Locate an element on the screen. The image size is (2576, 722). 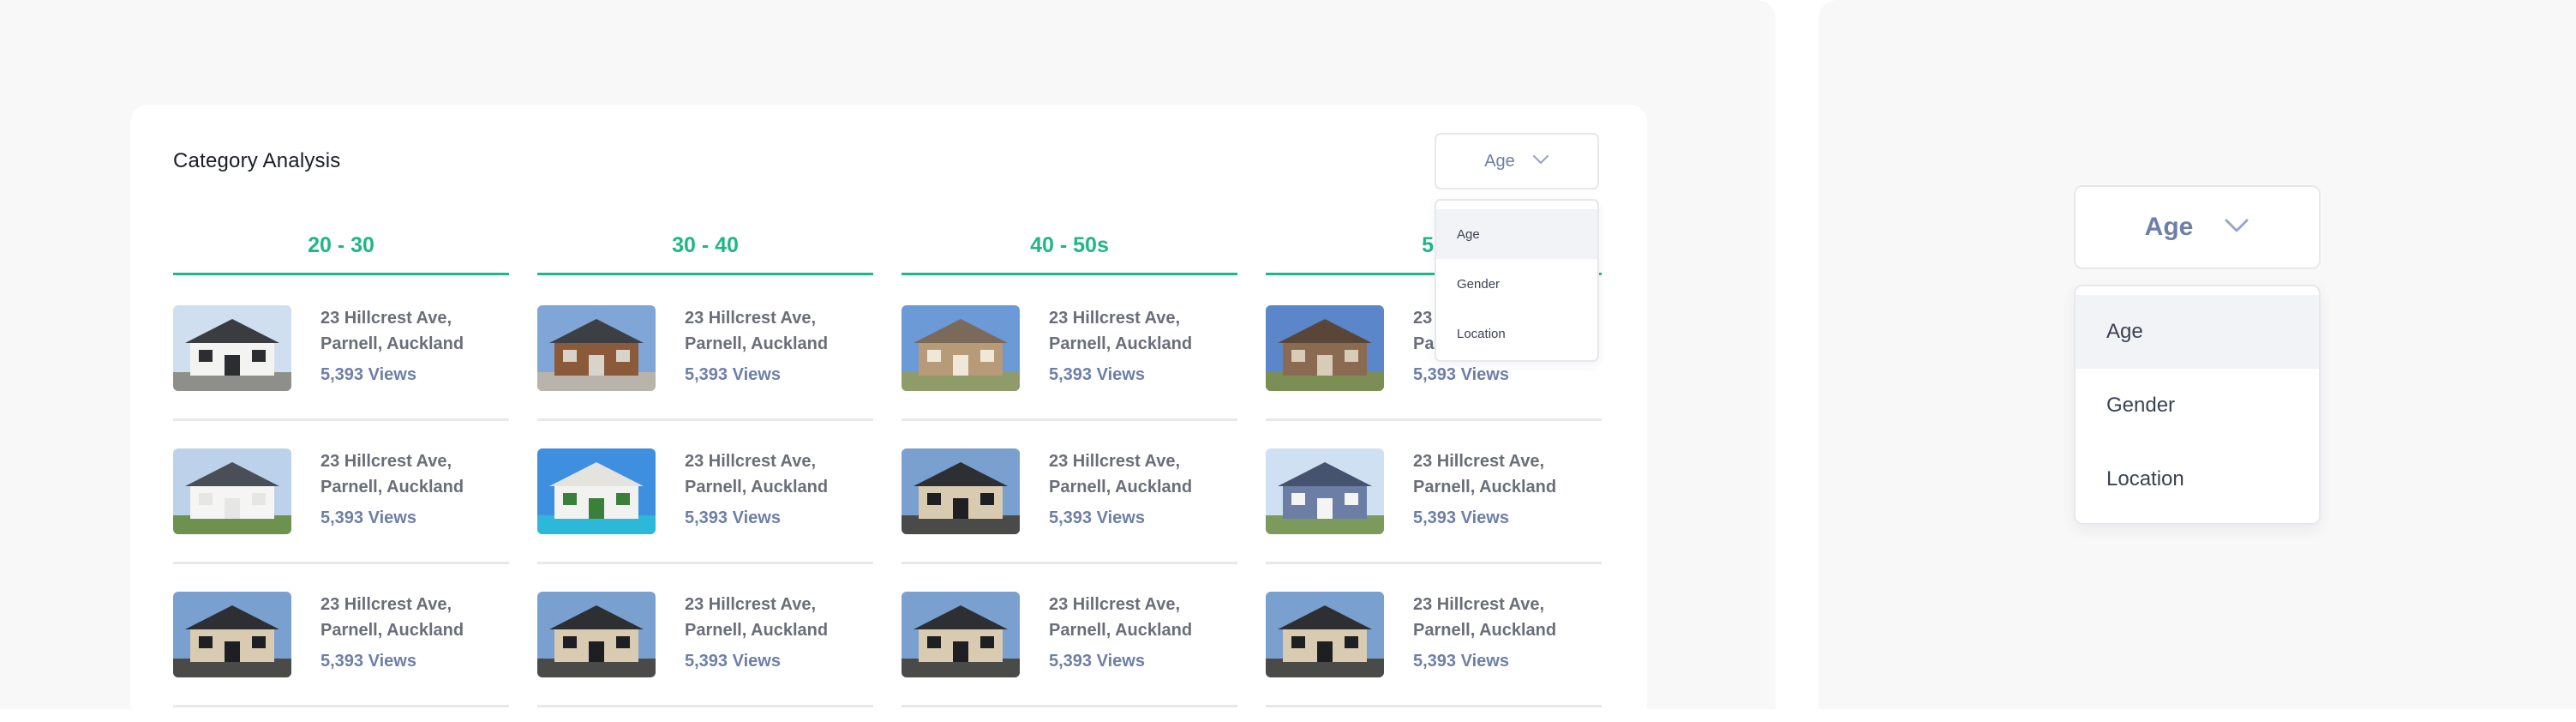
category-dropdown-menu: Age Gender Location is located at coordinates (1517, 280).